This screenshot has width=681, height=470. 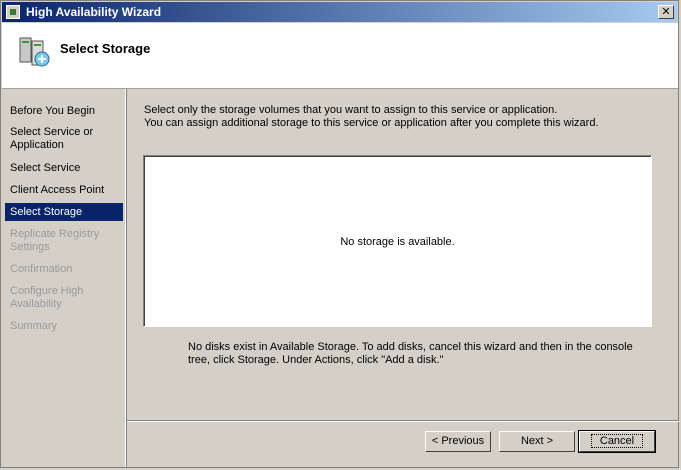 I want to click on close-button: ✕, so click(x=666, y=12).